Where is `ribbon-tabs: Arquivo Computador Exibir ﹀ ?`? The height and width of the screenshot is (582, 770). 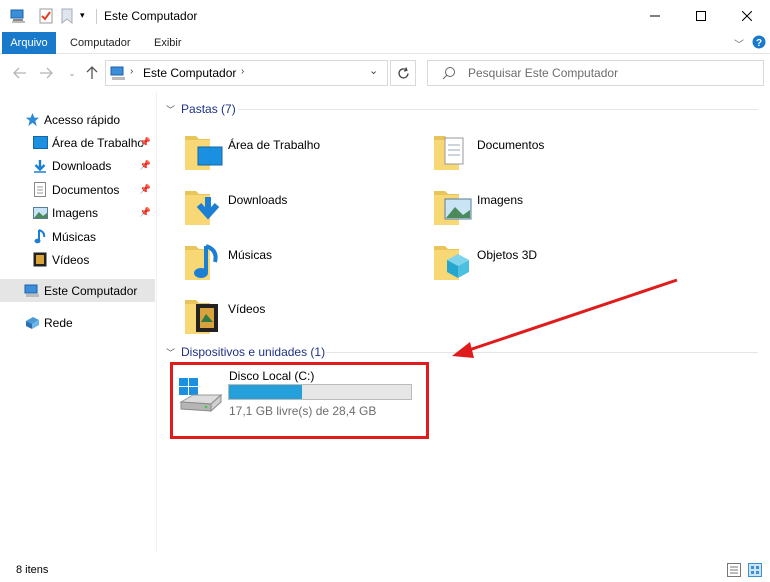
ribbon-tabs: Arquivo Computador Exibir ﹀ ? is located at coordinates (385, 43).